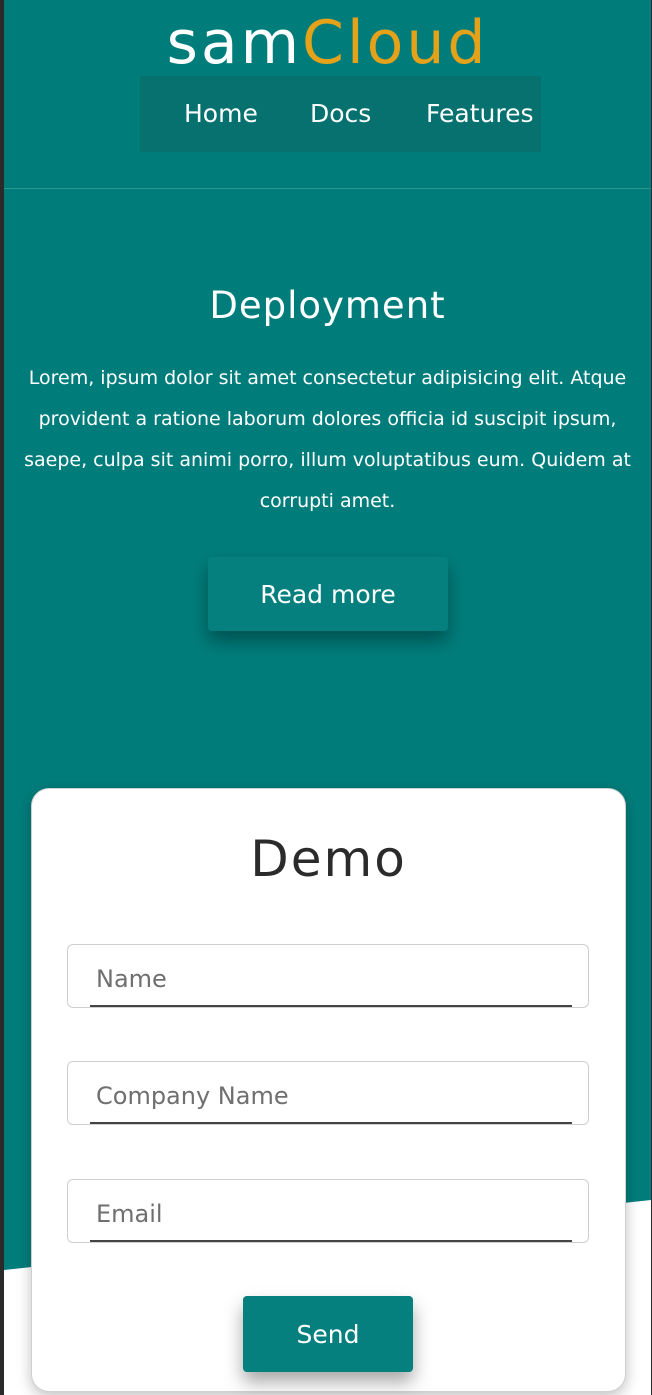 This screenshot has height=1395, width=652. What do you see at coordinates (331, 980) in the screenshot?
I see `name-input` at bounding box center [331, 980].